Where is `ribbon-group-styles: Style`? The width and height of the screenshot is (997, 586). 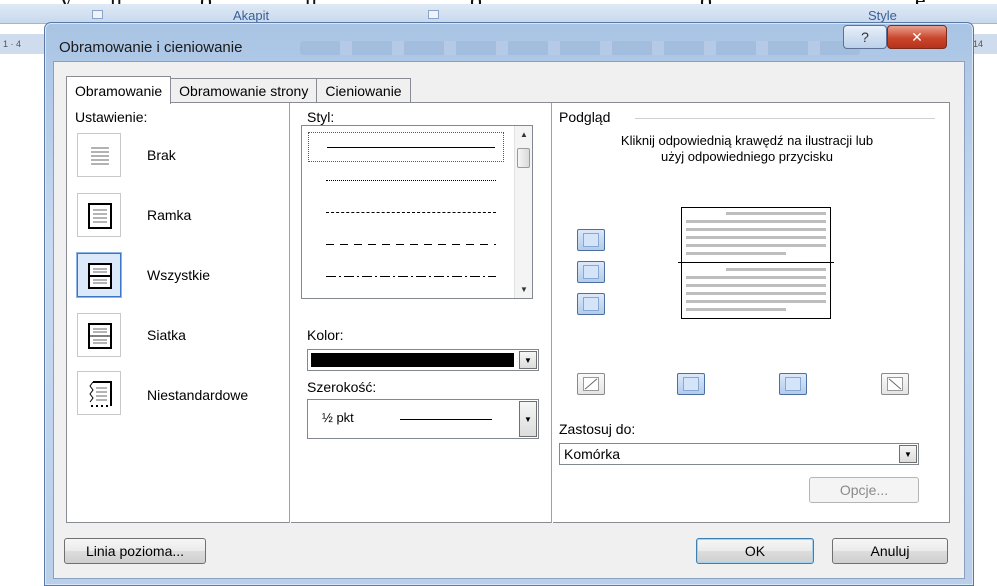
ribbon-group-styles: Style is located at coordinates (882, 15).